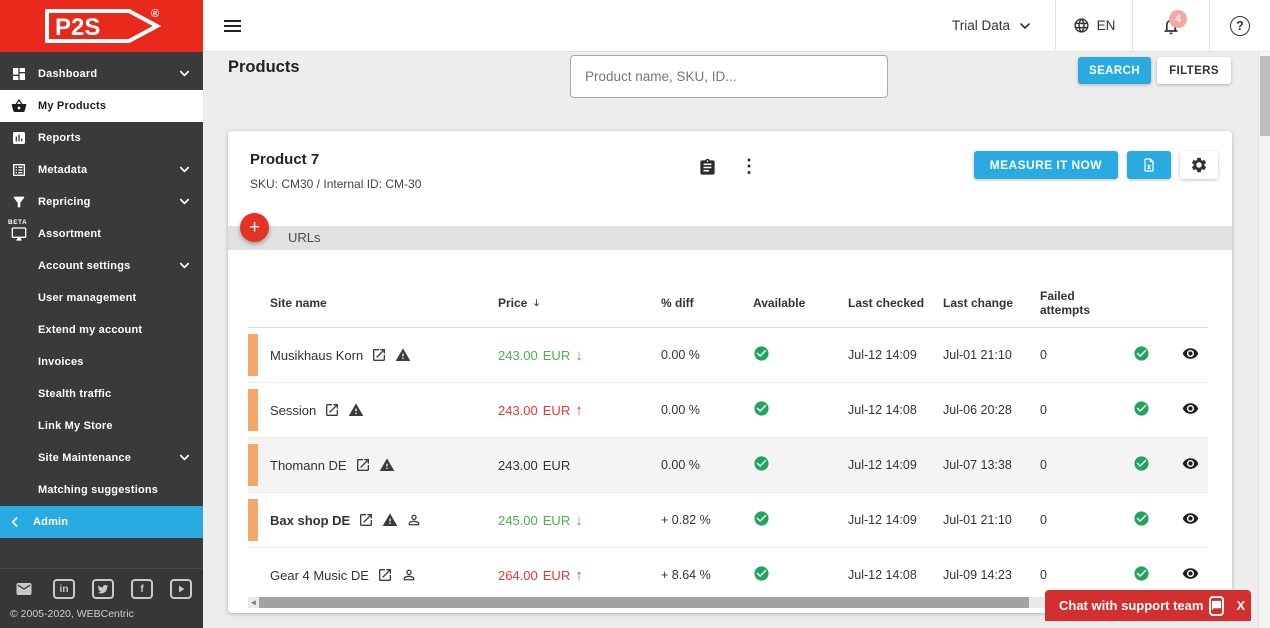  Describe the element at coordinates (1240, 605) in the screenshot. I see `chat-close-button: X` at that location.